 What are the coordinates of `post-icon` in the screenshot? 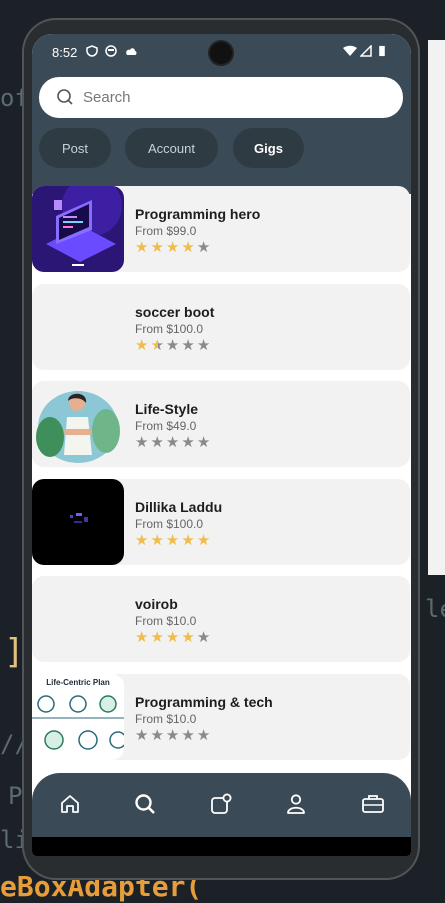 It's located at (221, 804).